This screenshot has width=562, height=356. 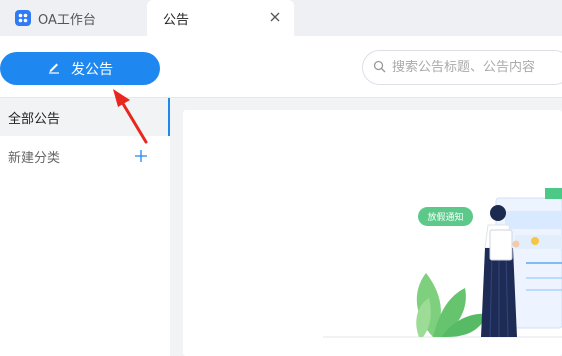 I want to click on tab-label: 公告, so click(x=176, y=20).